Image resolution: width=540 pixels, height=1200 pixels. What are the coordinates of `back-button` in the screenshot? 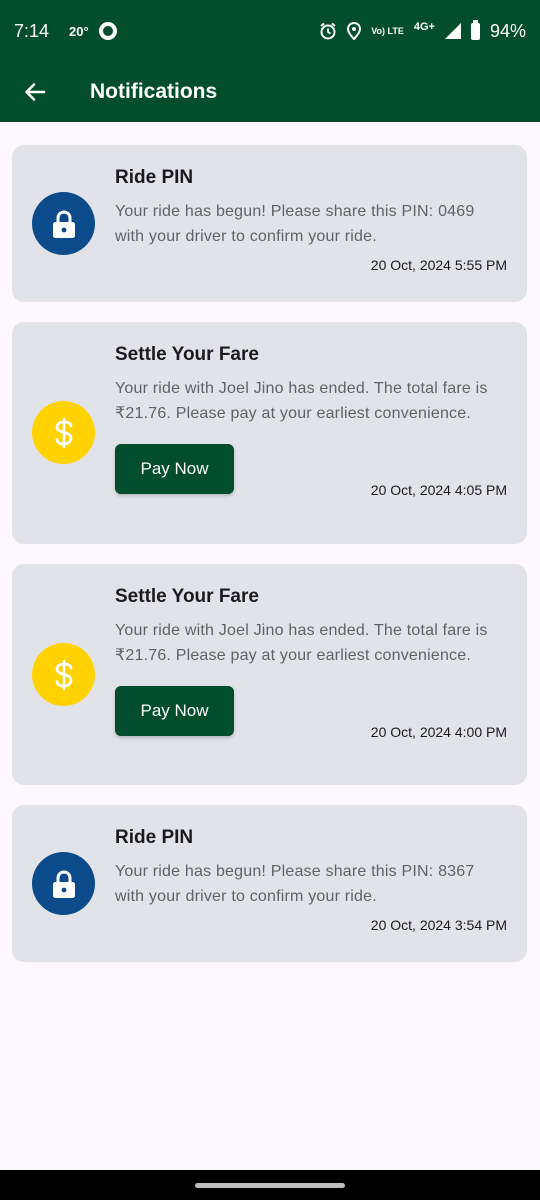 It's located at (35, 92).